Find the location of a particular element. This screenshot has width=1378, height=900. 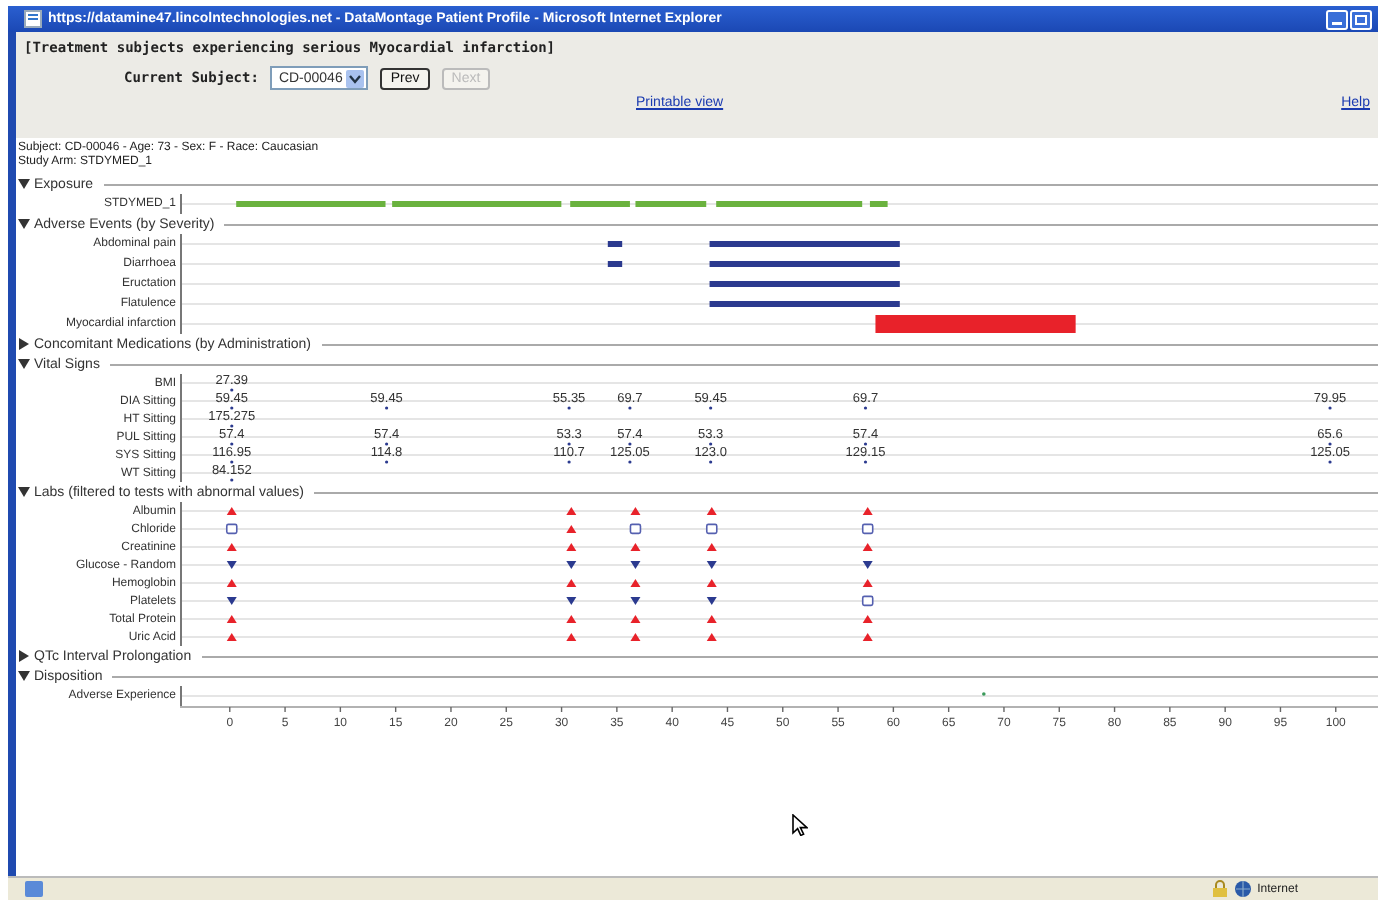

dropdown-arrow-icon is located at coordinates (355, 78).